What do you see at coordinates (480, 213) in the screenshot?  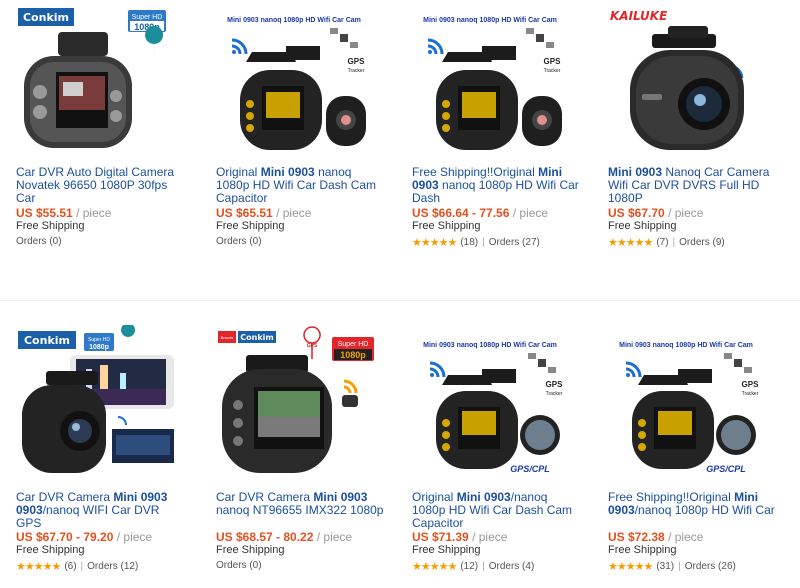 I see `product-price: US $66.64 - 77.56 / piece` at bounding box center [480, 213].